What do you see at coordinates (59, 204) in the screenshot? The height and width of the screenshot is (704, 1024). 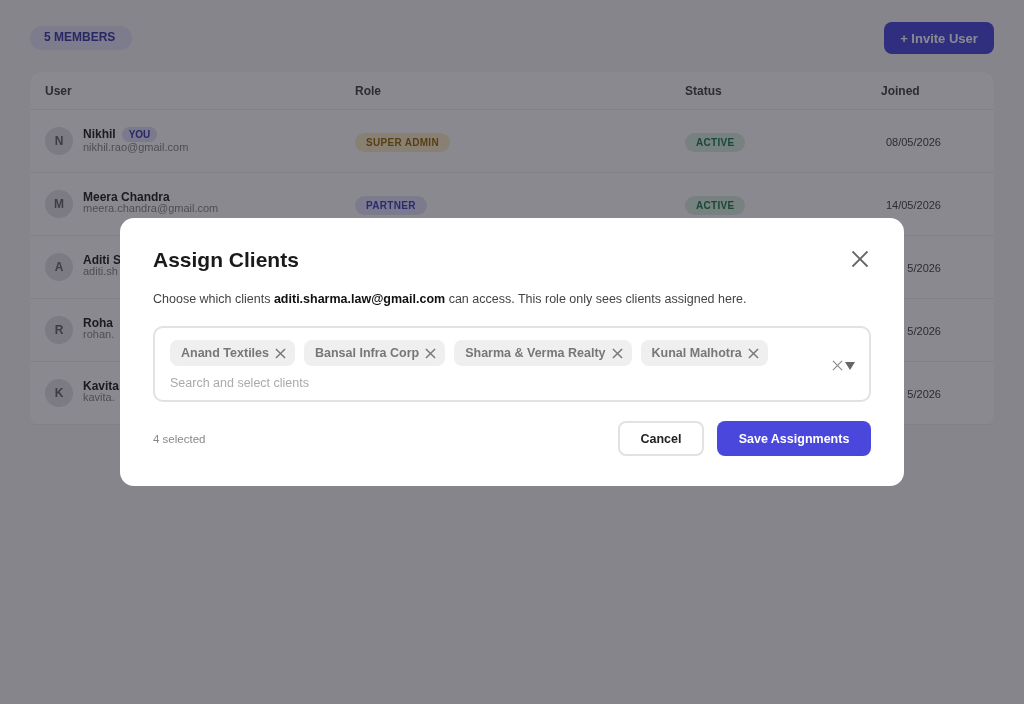 I see `user-avatar: M` at bounding box center [59, 204].